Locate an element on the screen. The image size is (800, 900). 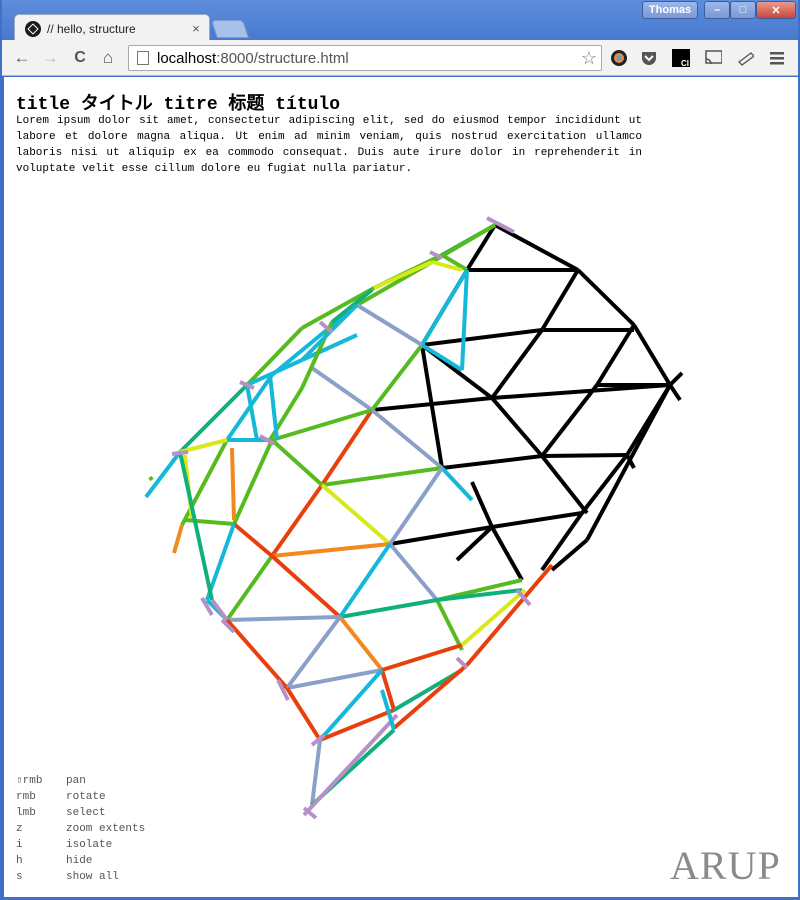
control-action: hide is located at coordinates (79, 861).